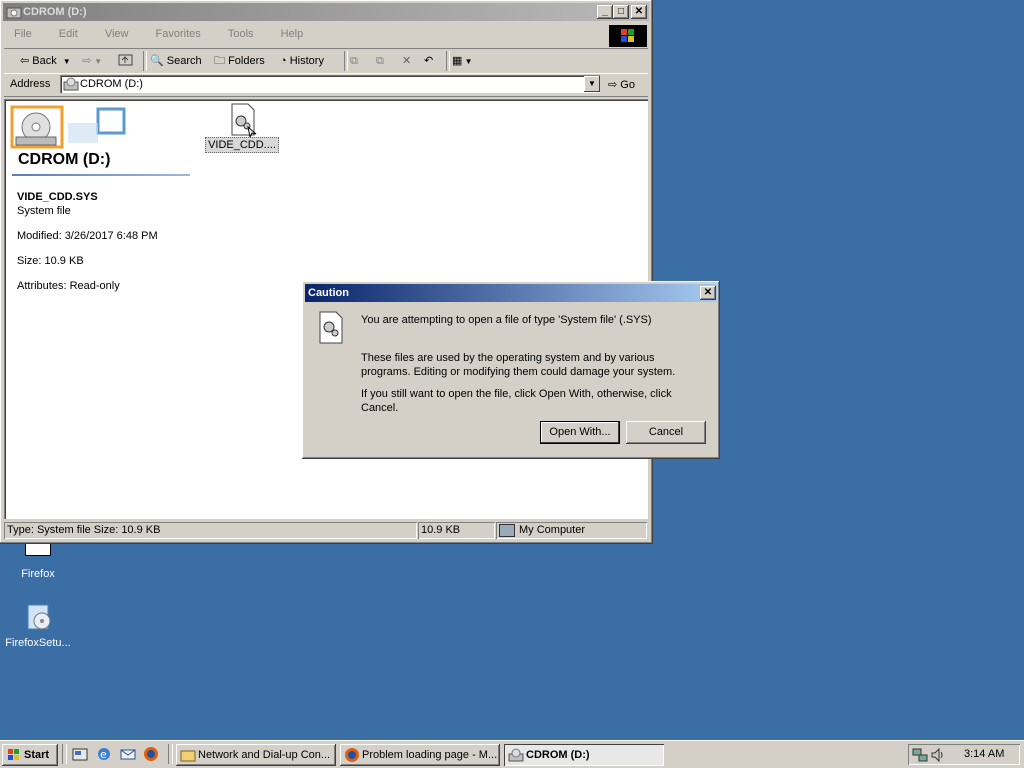 This screenshot has width=1024, height=768. Describe the element at coordinates (38, 559) in the screenshot. I see `desktop-icon-firefox: Firefox` at that location.